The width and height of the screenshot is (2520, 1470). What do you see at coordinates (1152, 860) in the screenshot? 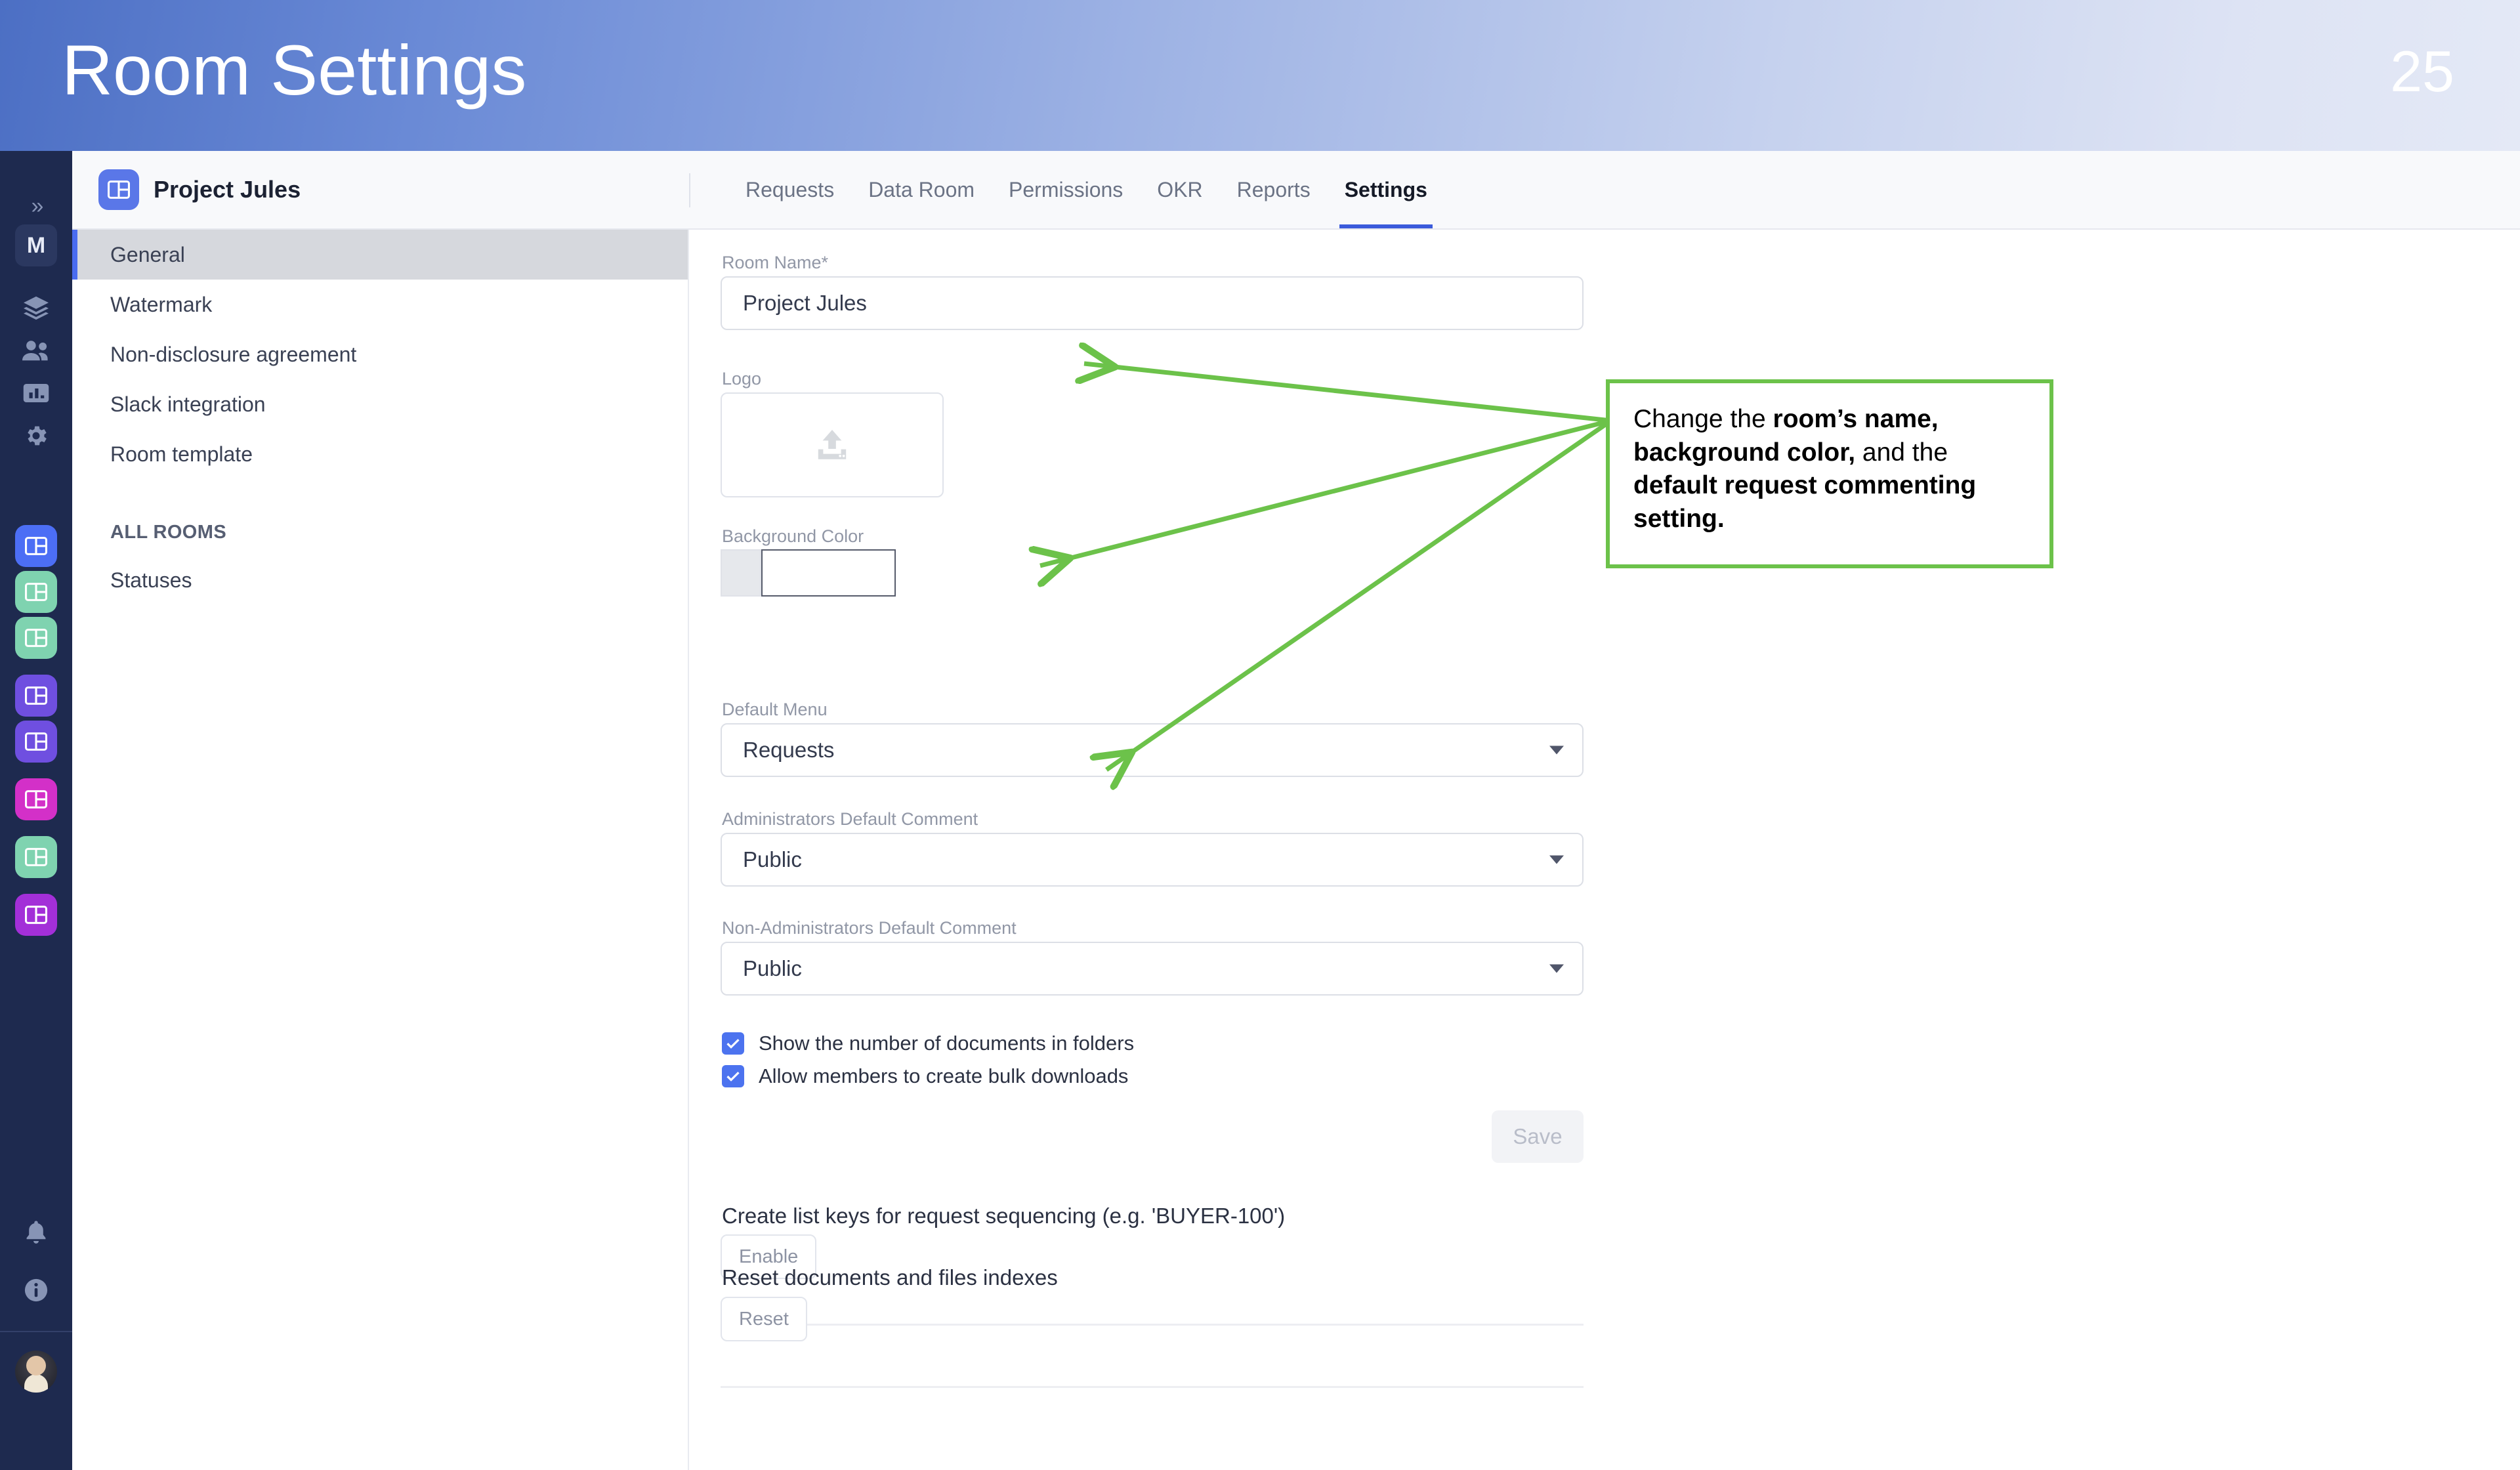
I see `administrators-default-comment-select: Public` at bounding box center [1152, 860].